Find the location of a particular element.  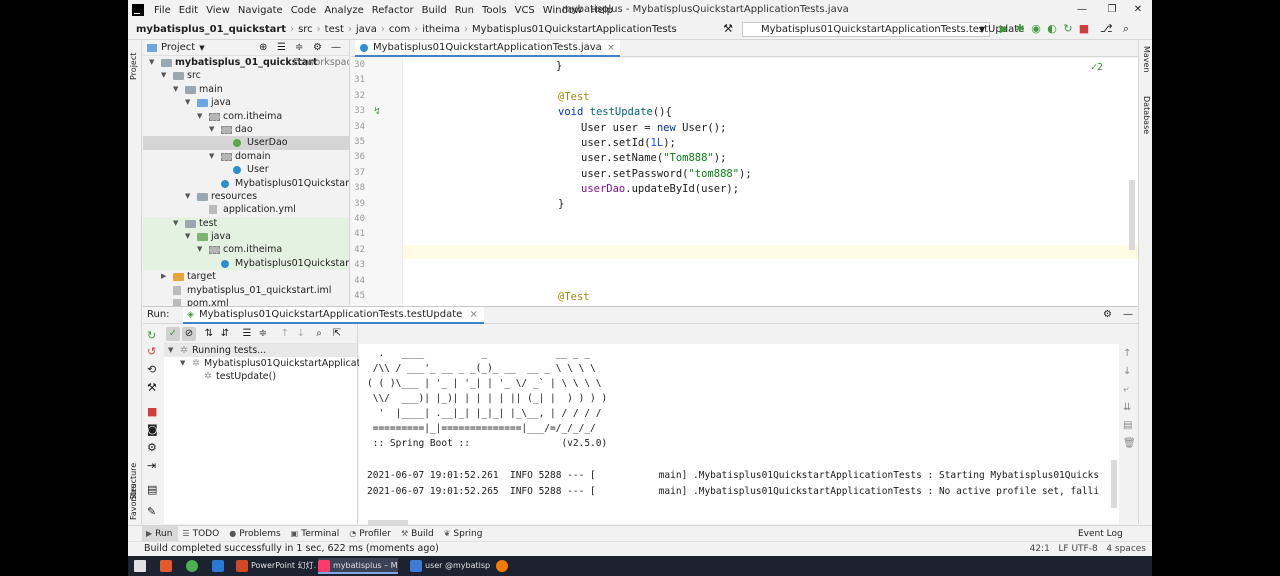

line-ending-encoding: LF UTF-8 is located at coordinates (1077, 549).